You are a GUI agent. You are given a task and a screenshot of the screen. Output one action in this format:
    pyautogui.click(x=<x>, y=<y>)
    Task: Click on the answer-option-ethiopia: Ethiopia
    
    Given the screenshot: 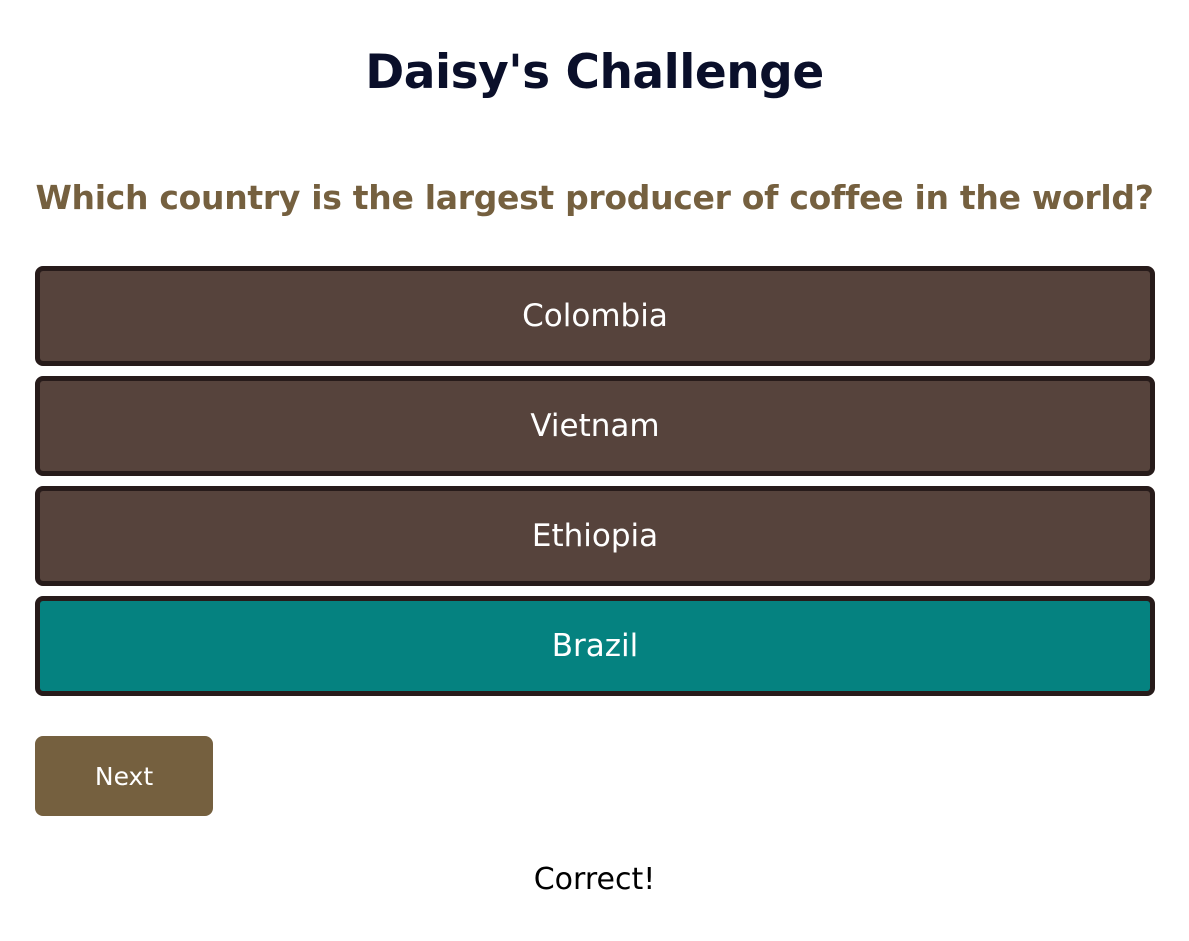 What is the action you would take?
    pyautogui.click(x=595, y=536)
    